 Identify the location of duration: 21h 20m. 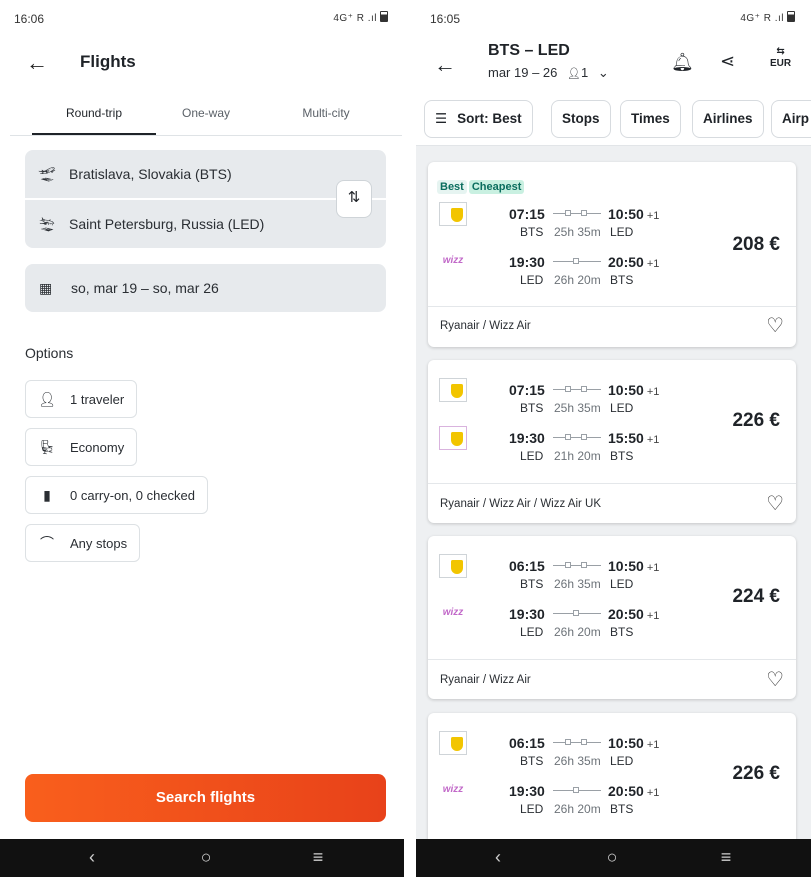
(577, 456).